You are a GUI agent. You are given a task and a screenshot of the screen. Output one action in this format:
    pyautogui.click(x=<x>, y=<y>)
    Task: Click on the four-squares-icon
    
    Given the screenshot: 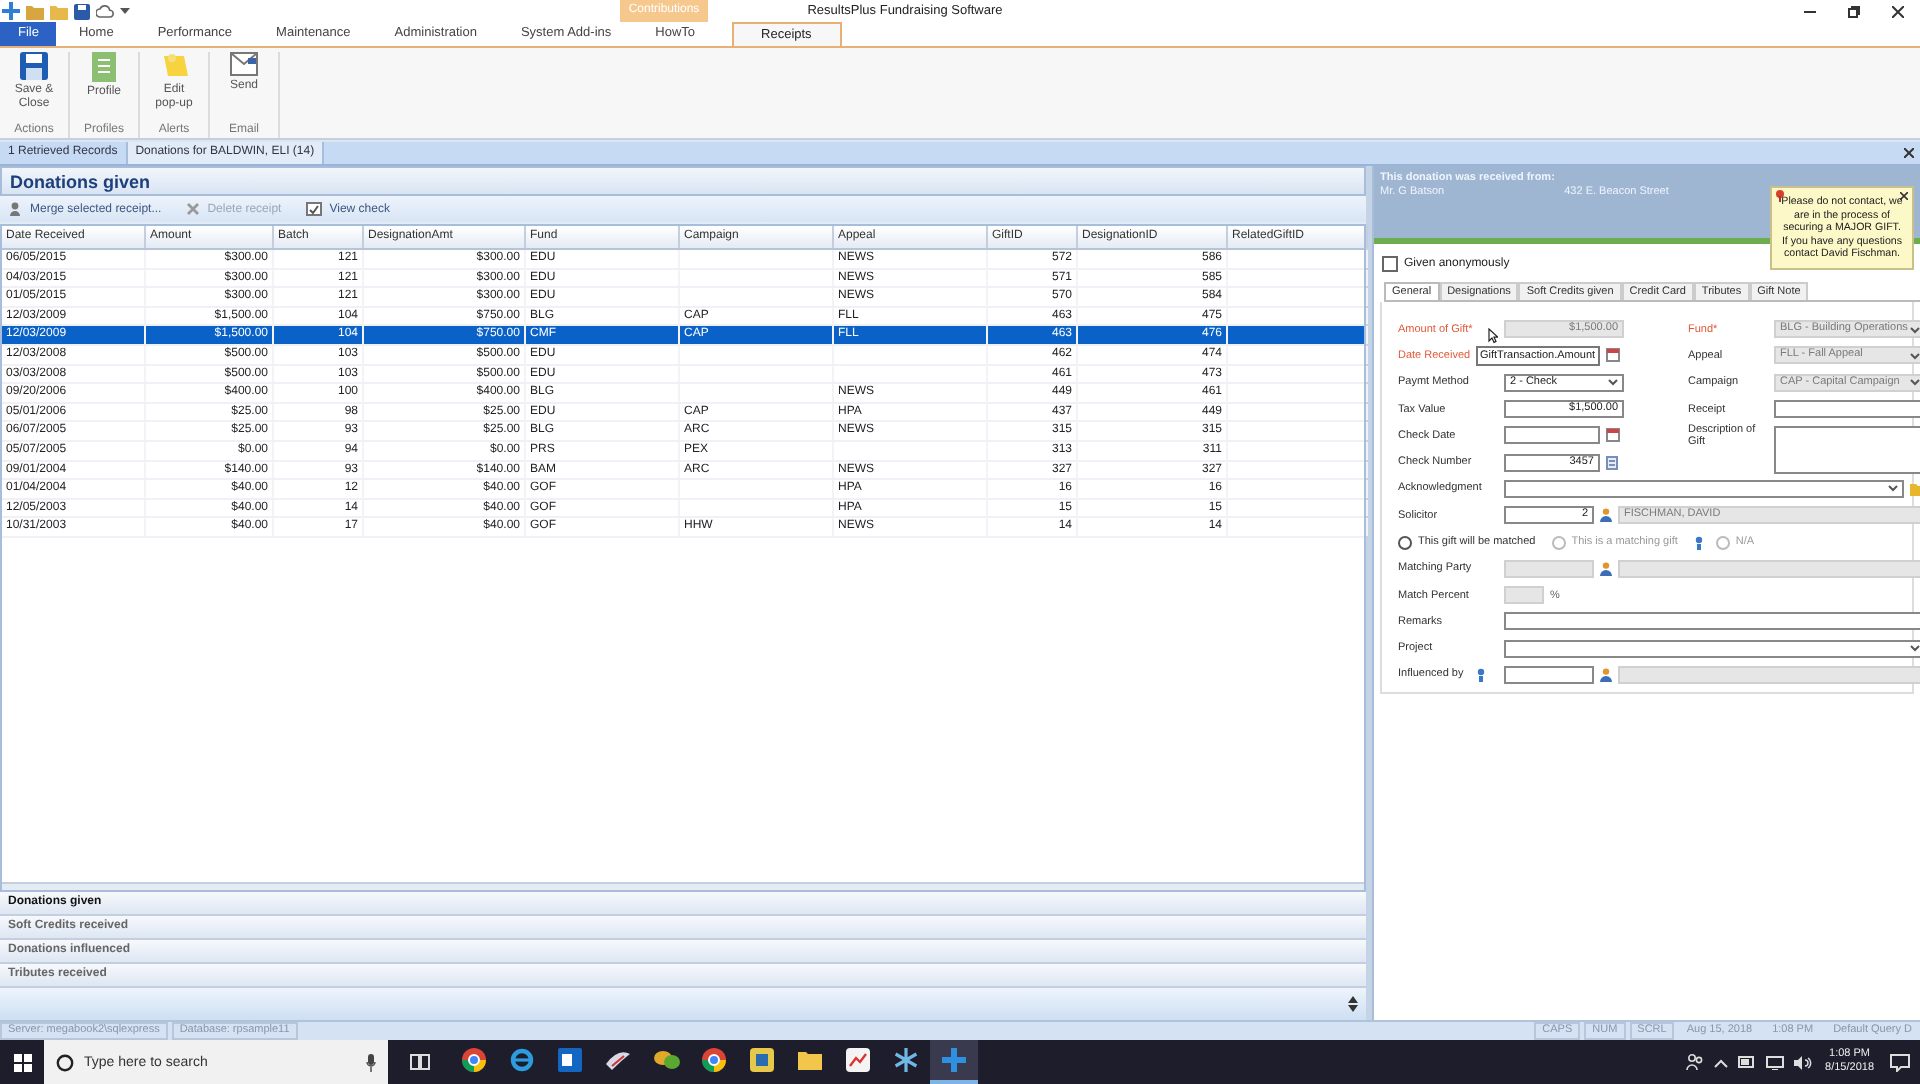 What is the action you would take?
    pyautogui.click(x=22, y=1062)
    